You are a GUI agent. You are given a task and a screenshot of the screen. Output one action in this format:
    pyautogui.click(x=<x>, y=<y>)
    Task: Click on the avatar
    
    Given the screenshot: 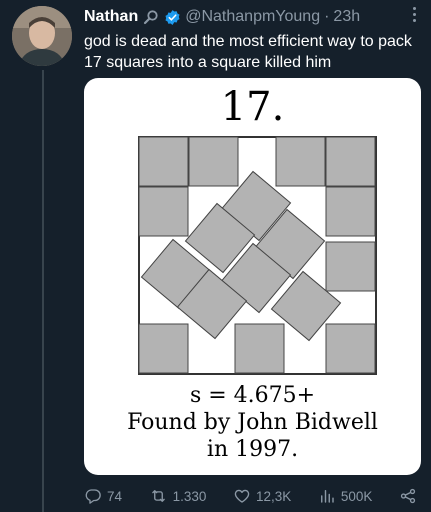 What is the action you would take?
    pyautogui.click(x=42, y=36)
    